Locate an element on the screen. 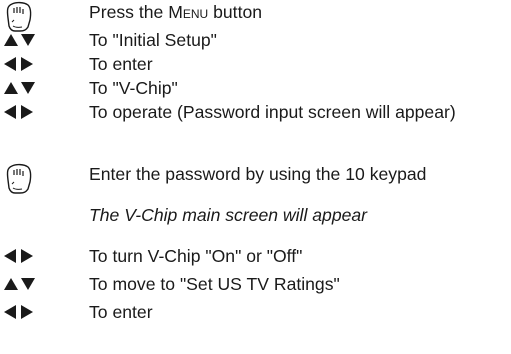 This screenshot has height=354, width=511. step-text: To "Initial Setup" is located at coordinates (153, 40).